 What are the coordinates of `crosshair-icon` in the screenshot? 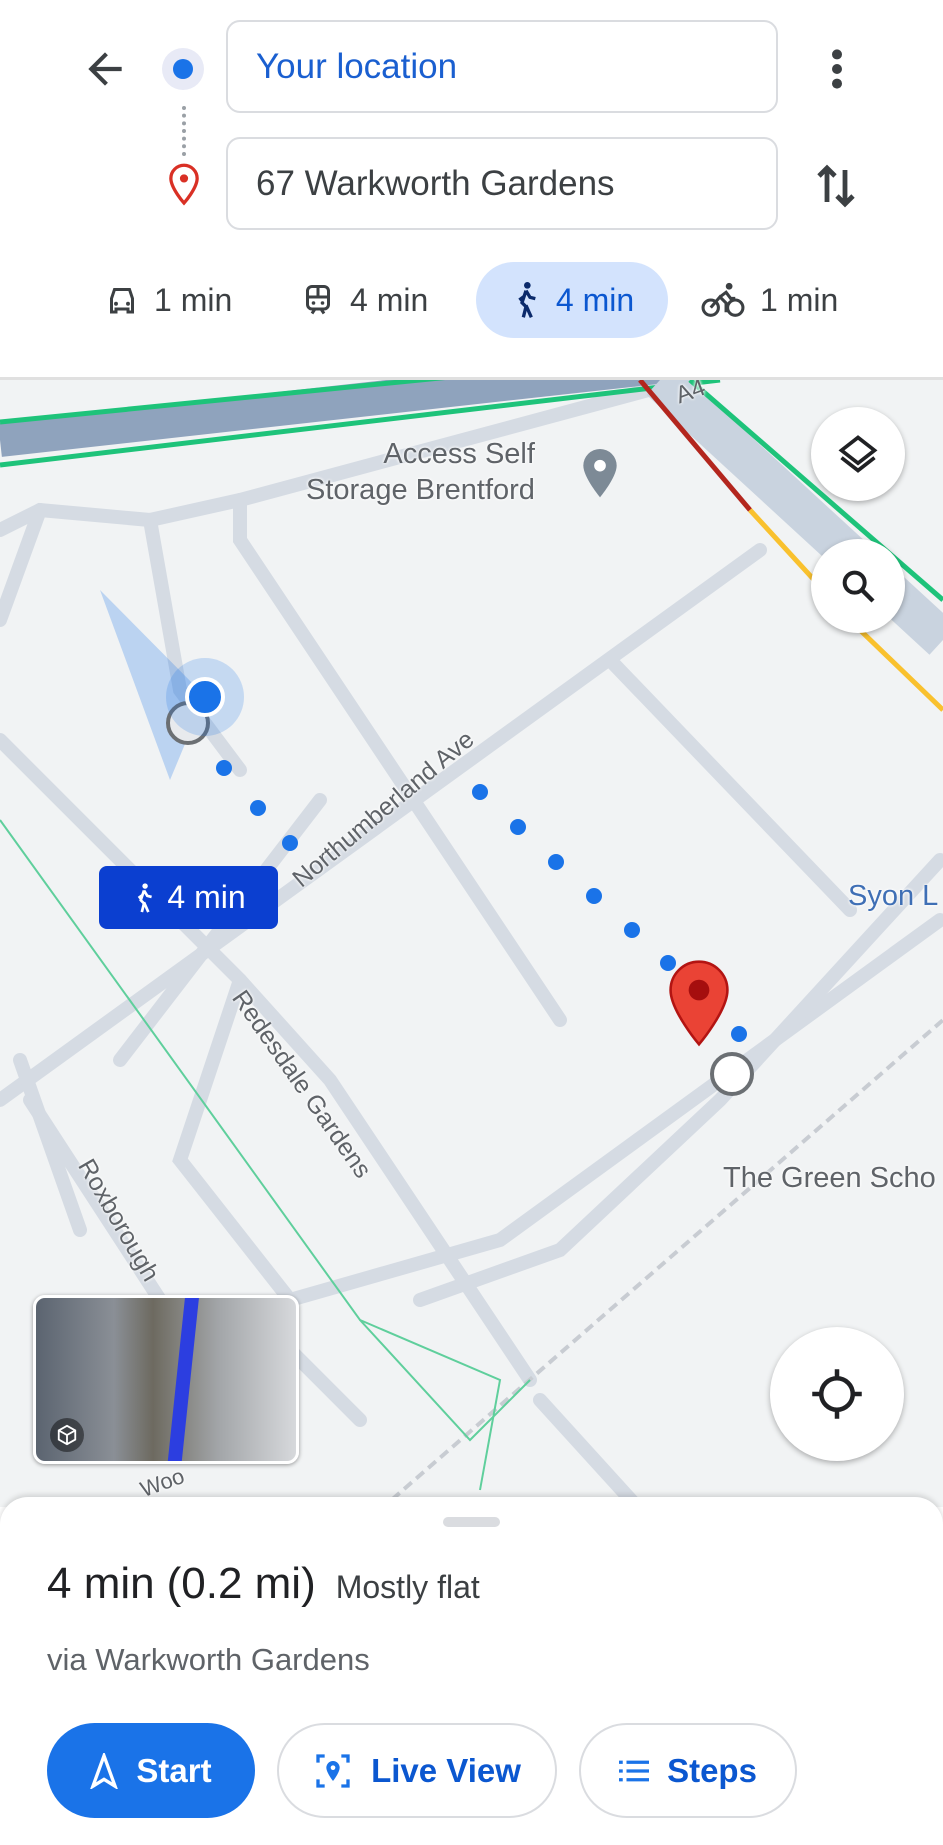 It's located at (837, 1394).